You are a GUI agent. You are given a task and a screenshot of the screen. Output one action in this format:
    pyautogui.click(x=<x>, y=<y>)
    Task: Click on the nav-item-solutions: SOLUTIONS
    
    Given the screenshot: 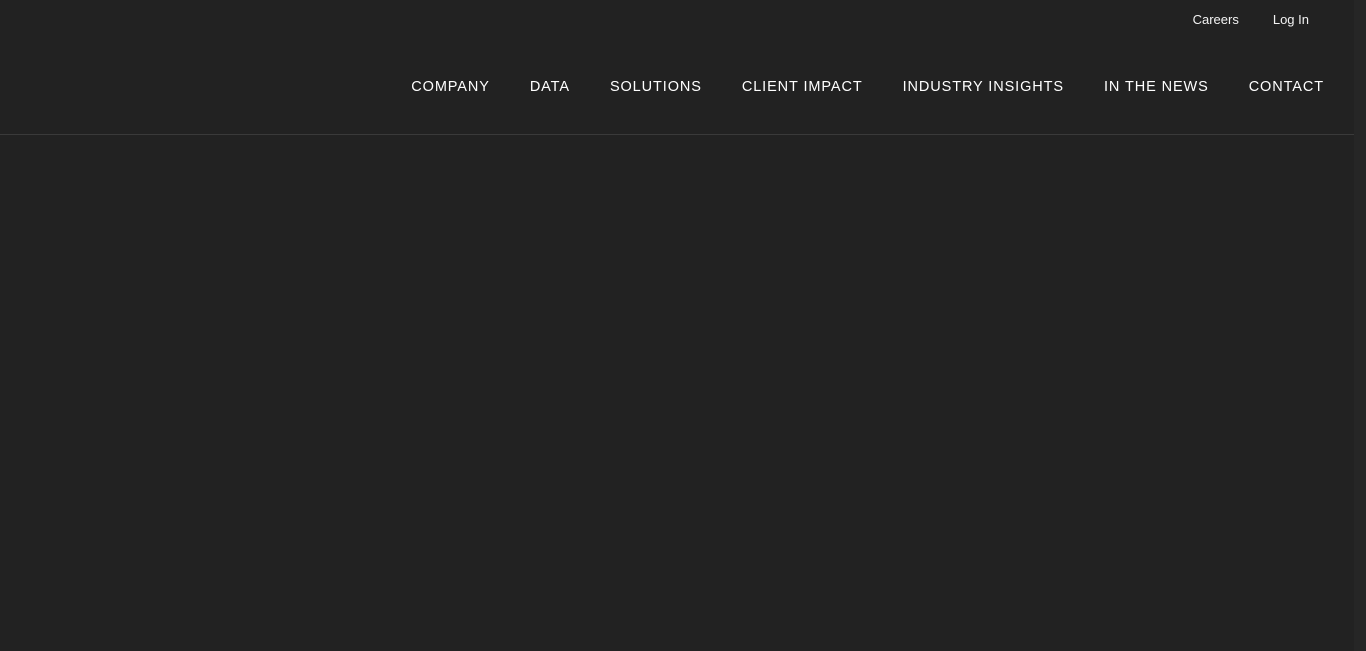 What is the action you would take?
    pyautogui.click(x=656, y=87)
    